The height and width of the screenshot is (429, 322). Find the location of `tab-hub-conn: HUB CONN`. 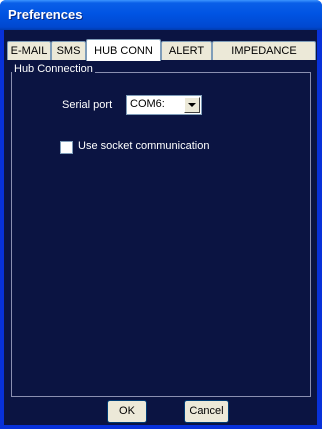

tab-hub-conn: HUB CONN is located at coordinates (123, 50).